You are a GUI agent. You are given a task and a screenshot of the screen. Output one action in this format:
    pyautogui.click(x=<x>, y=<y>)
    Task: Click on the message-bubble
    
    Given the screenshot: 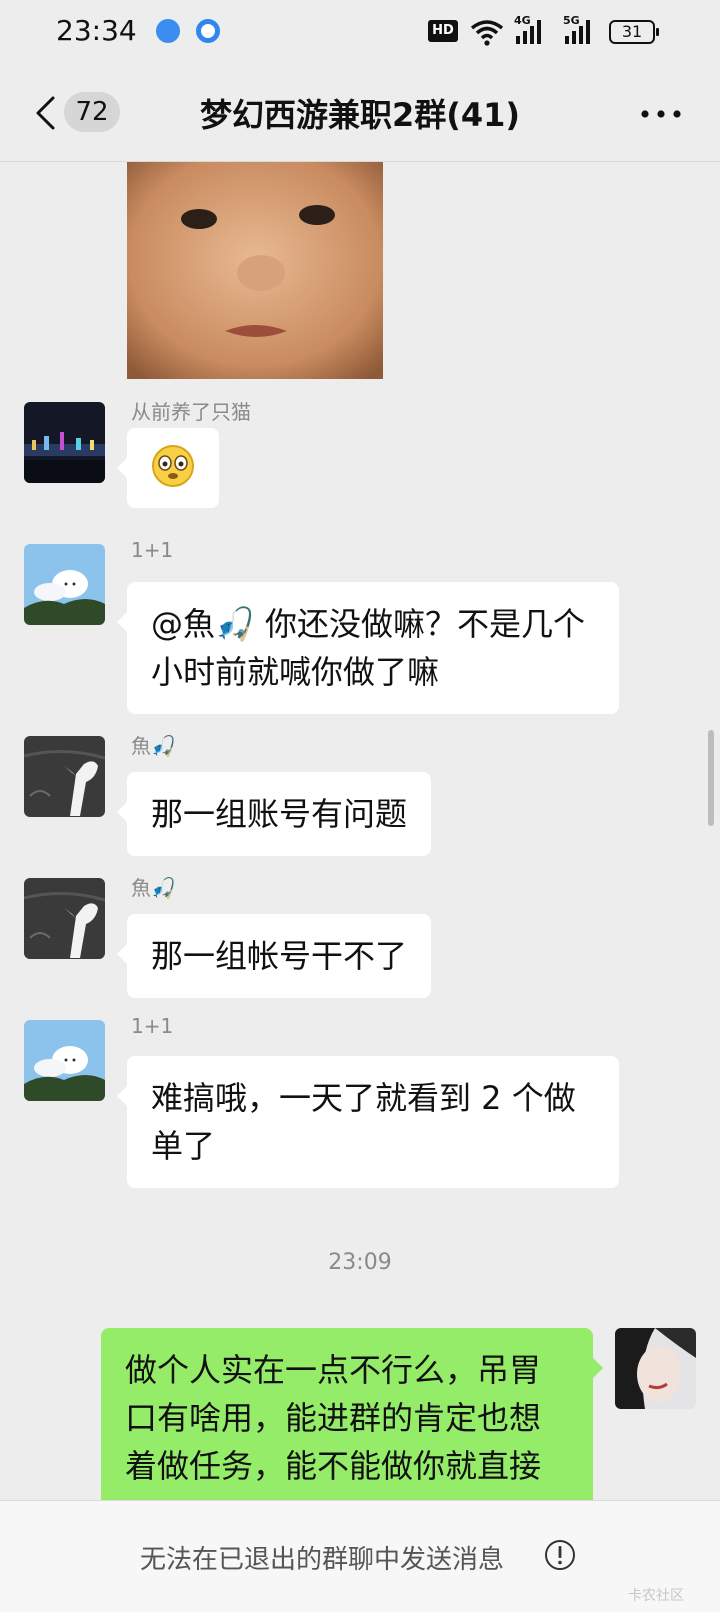 What is the action you would take?
    pyautogui.click(x=168, y=468)
    